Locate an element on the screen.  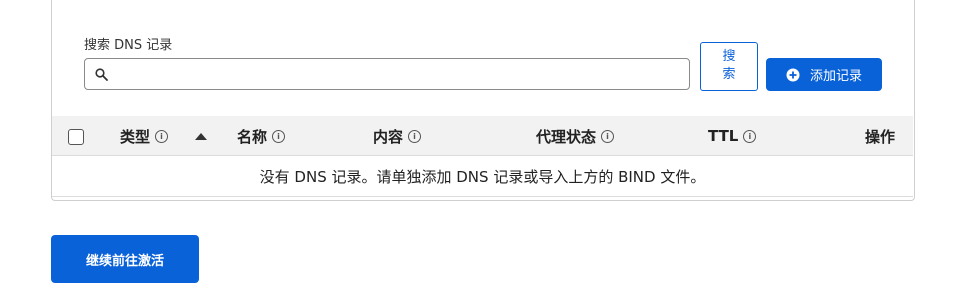
select-all-checkbox is located at coordinates (76, 137).